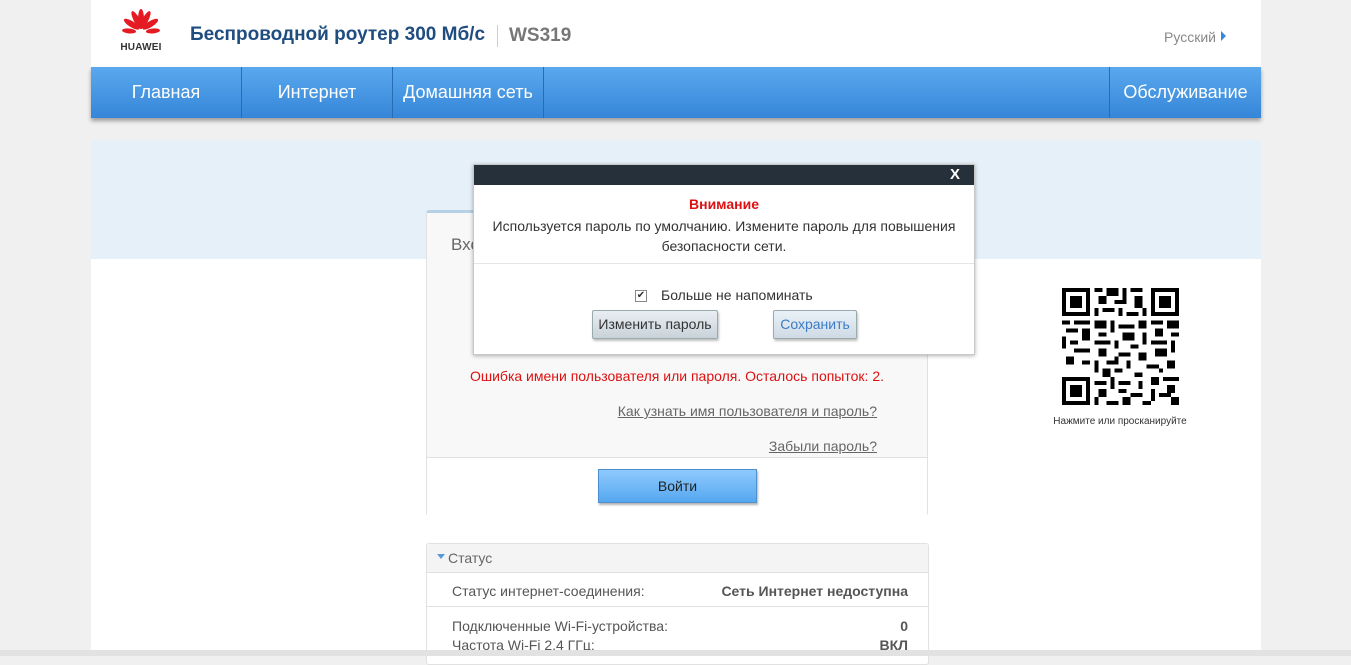  I want to click on caret-right-icon, so click(1223, 36).